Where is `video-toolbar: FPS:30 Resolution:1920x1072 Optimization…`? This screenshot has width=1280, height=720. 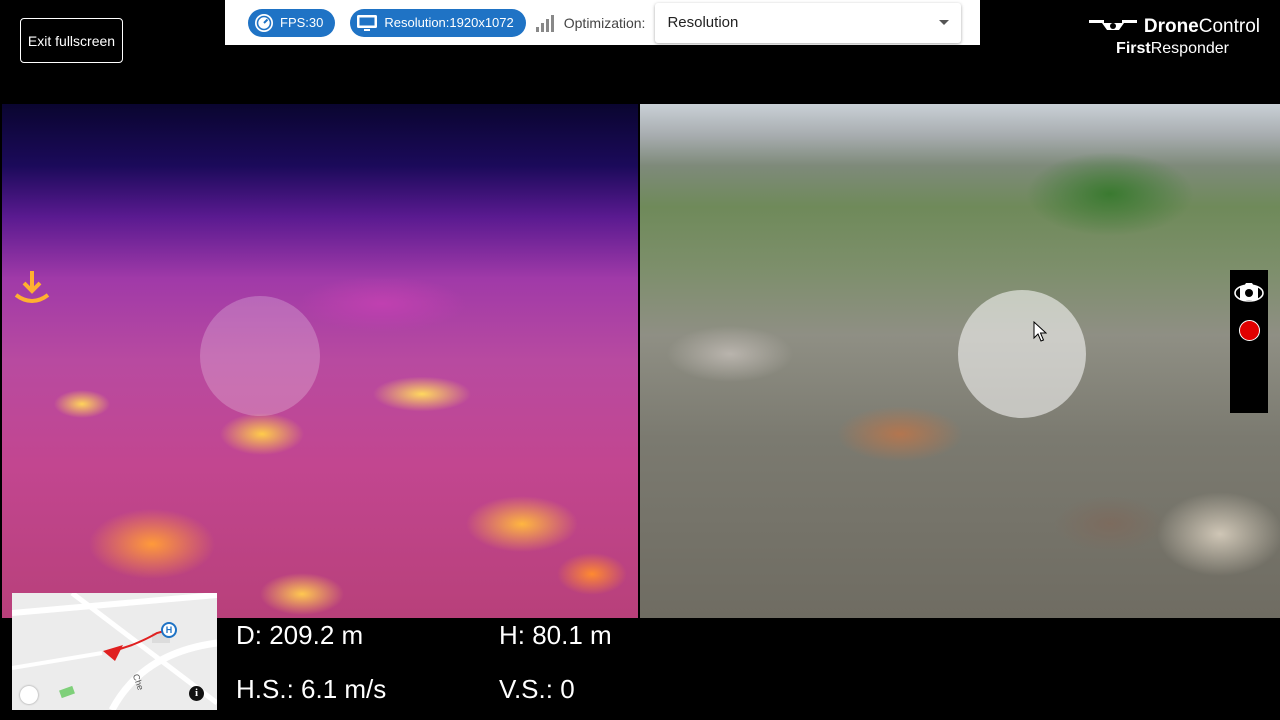 video-toolbar: FPS:30 Resolution:1920x1072 Optimization… is located at coordinates (602, 22).